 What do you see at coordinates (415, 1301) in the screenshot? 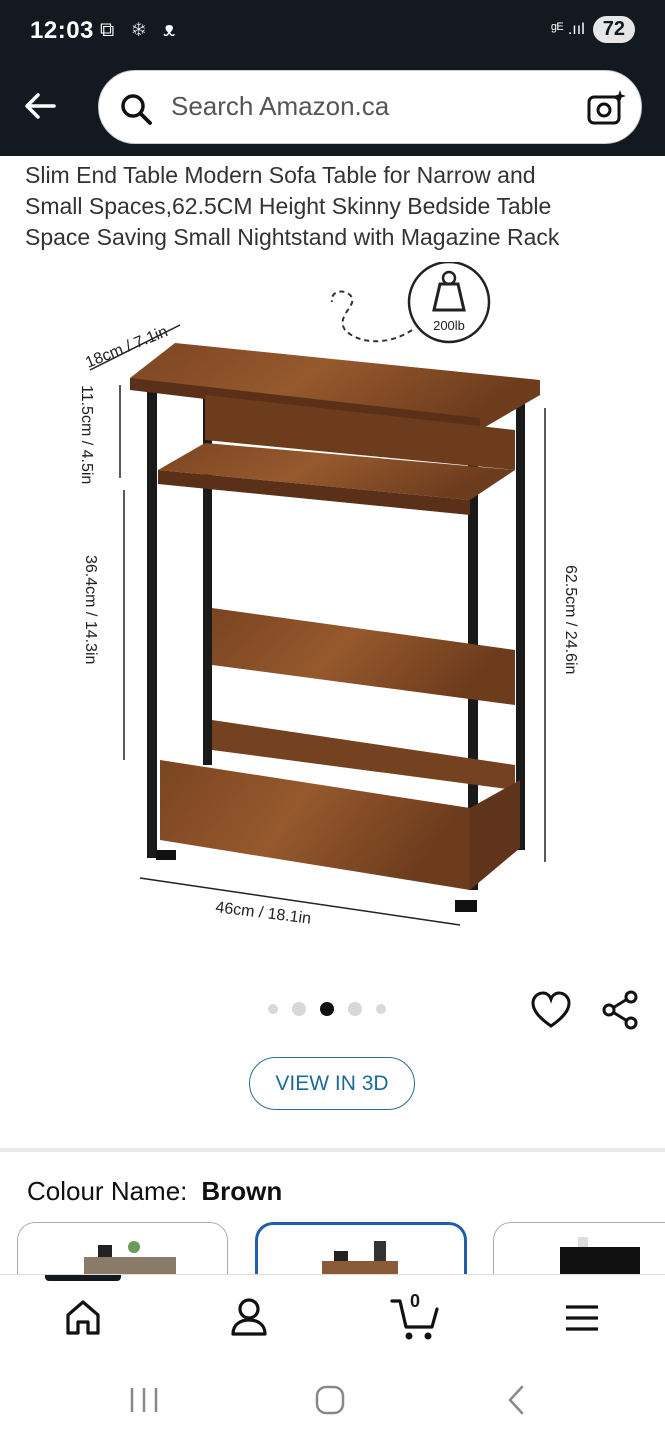
I see `cart-count-badge: 0` at bounding box center [415, 1301].